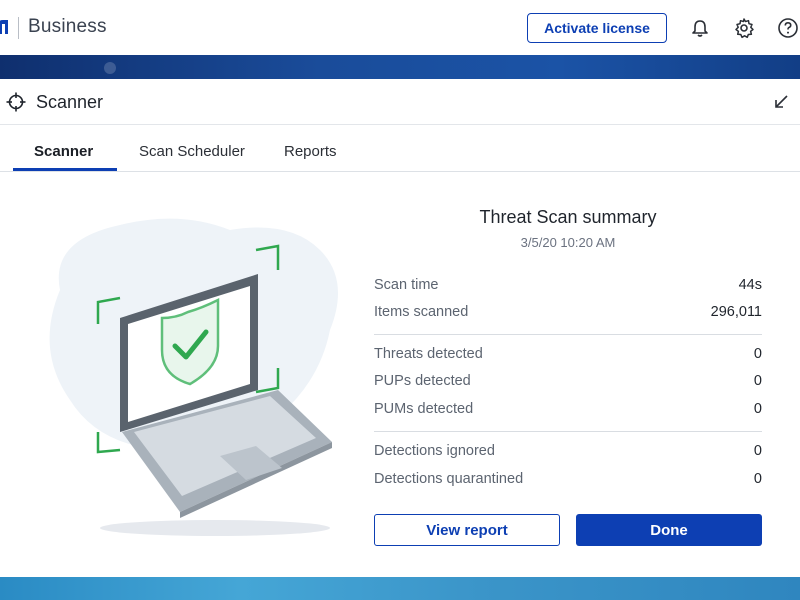  What do you see at coordinates (568, 384) in the screenshot?
I see `stat-row-pups: PUPs detected 0` at bounding box center [568, 384].